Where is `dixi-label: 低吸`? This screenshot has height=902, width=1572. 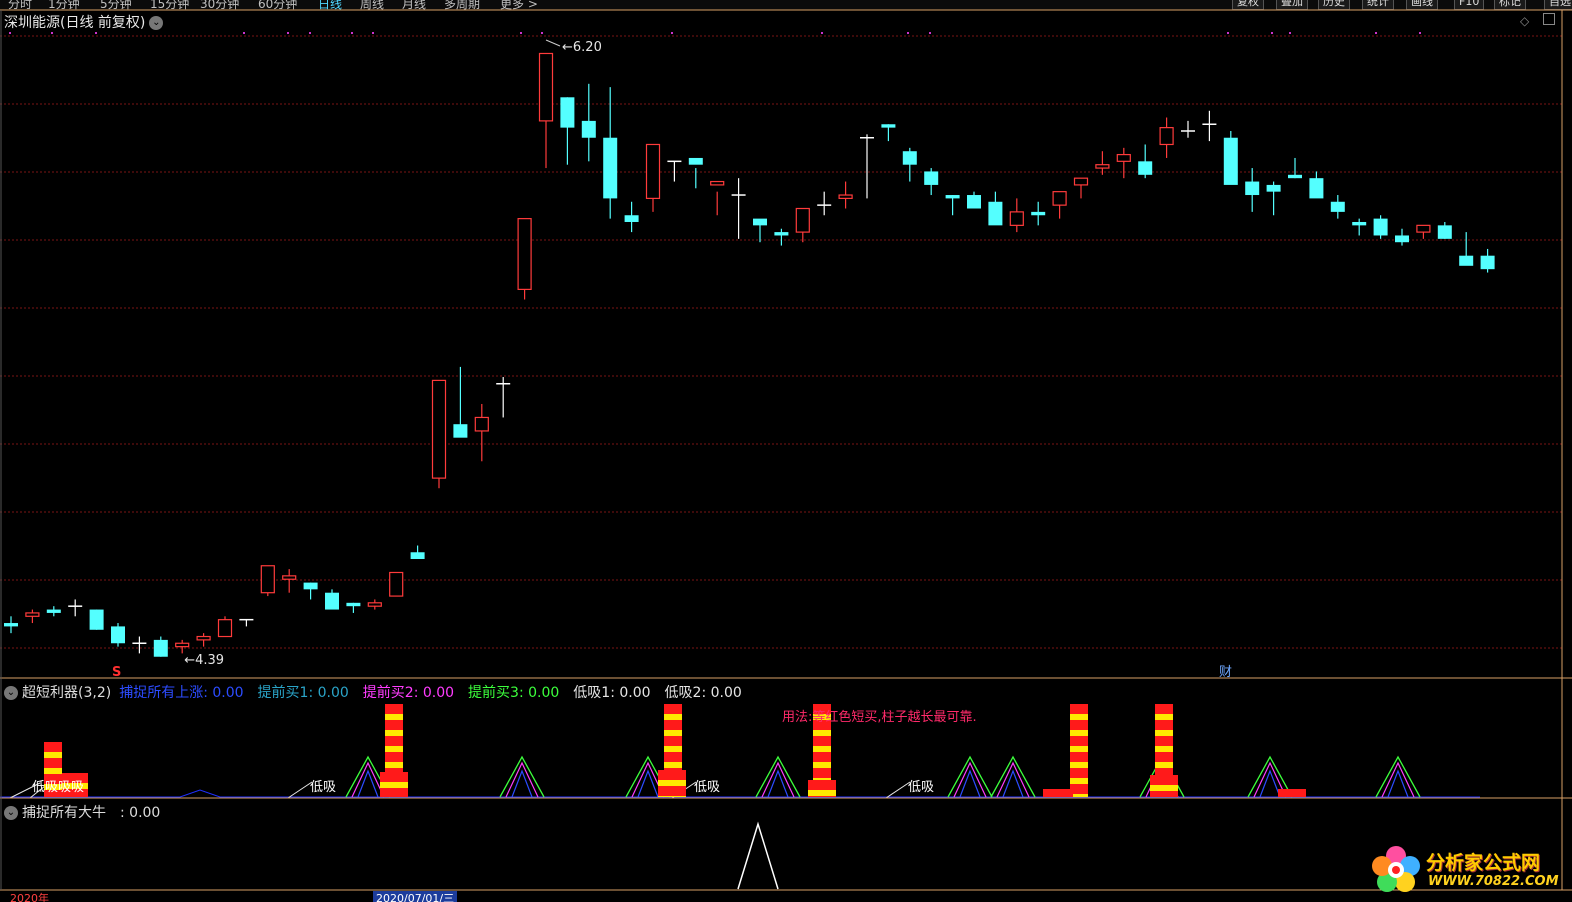 dixi-label: 低吸 is located at coordinates (323, 787).